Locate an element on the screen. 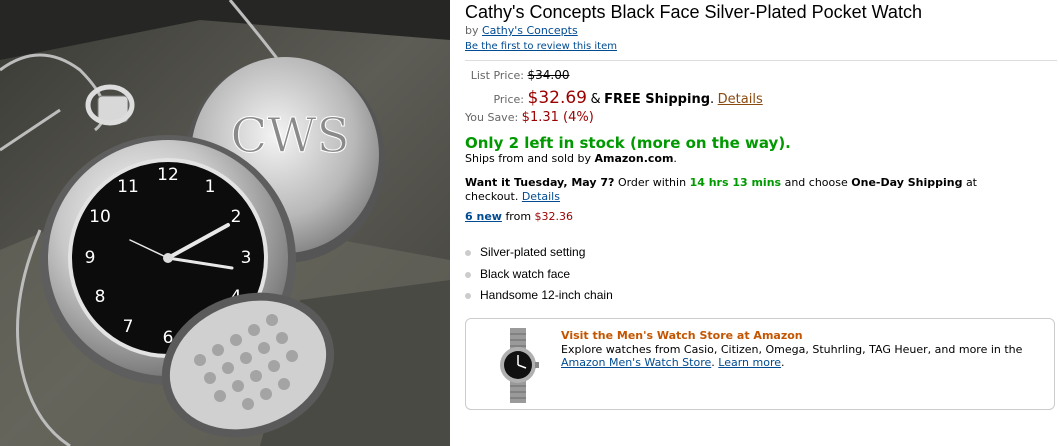 The image size is (1059, 446). seller-name: Amazon.com is located at coordinates (634, 158).